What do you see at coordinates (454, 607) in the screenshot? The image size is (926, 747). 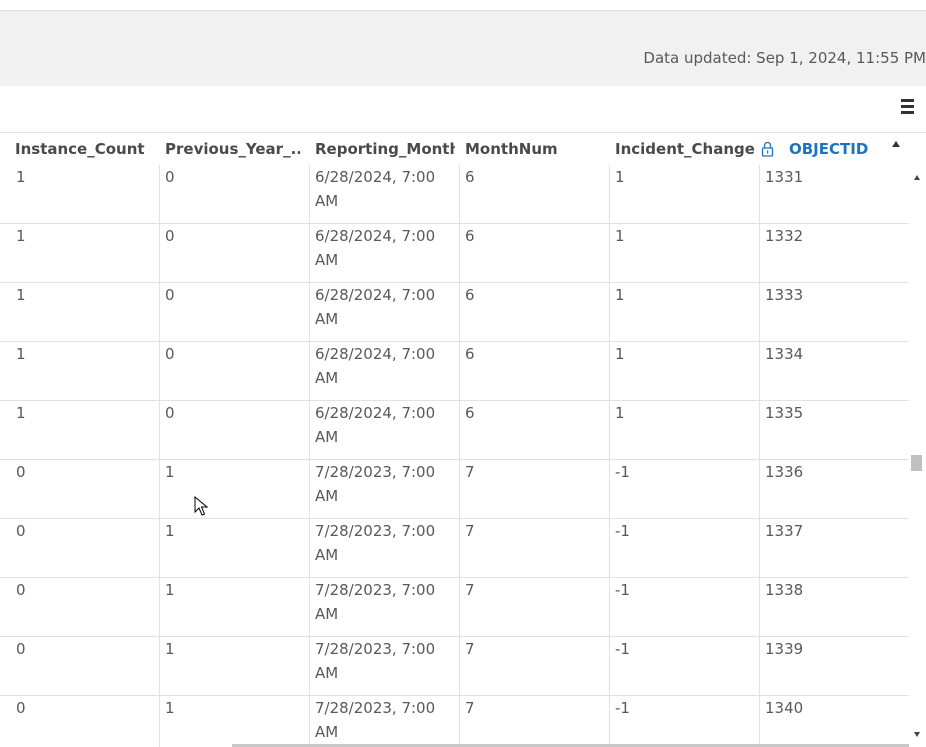 I see `table-row: 0 1 7/28/2023, 7:00 AM 7 -1 1338` at bounding box center [454, 607].